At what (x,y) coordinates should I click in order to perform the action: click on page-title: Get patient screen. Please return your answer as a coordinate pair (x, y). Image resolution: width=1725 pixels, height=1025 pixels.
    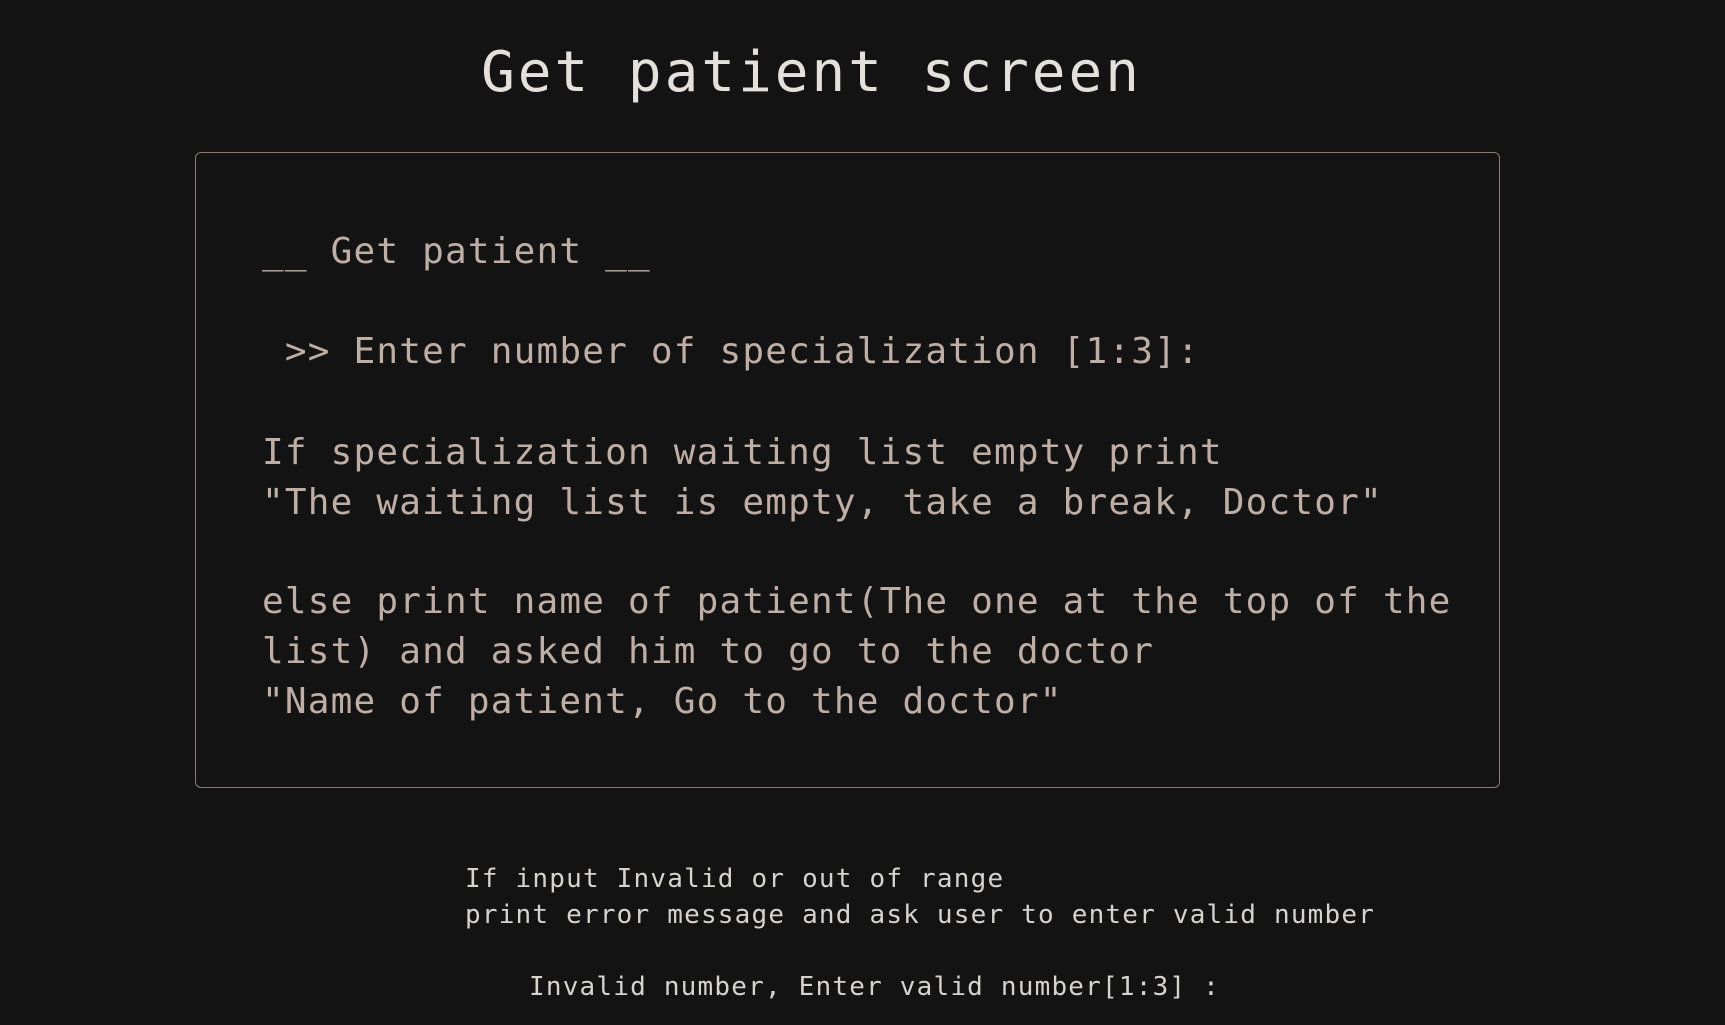
    Looking at the image, I should click on (811, 72).